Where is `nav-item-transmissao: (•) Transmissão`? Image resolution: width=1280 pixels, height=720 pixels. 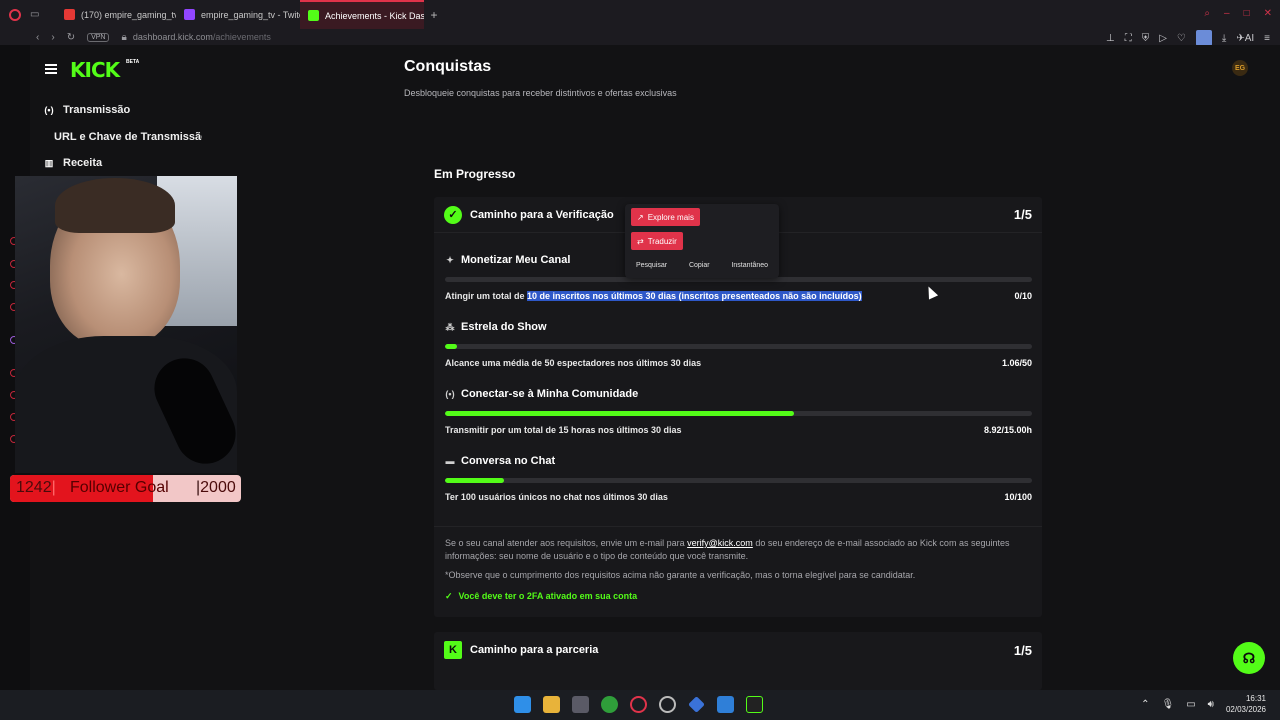
nav-item-transmissao: (•) Transmissão is located at coordinates (86, 110).